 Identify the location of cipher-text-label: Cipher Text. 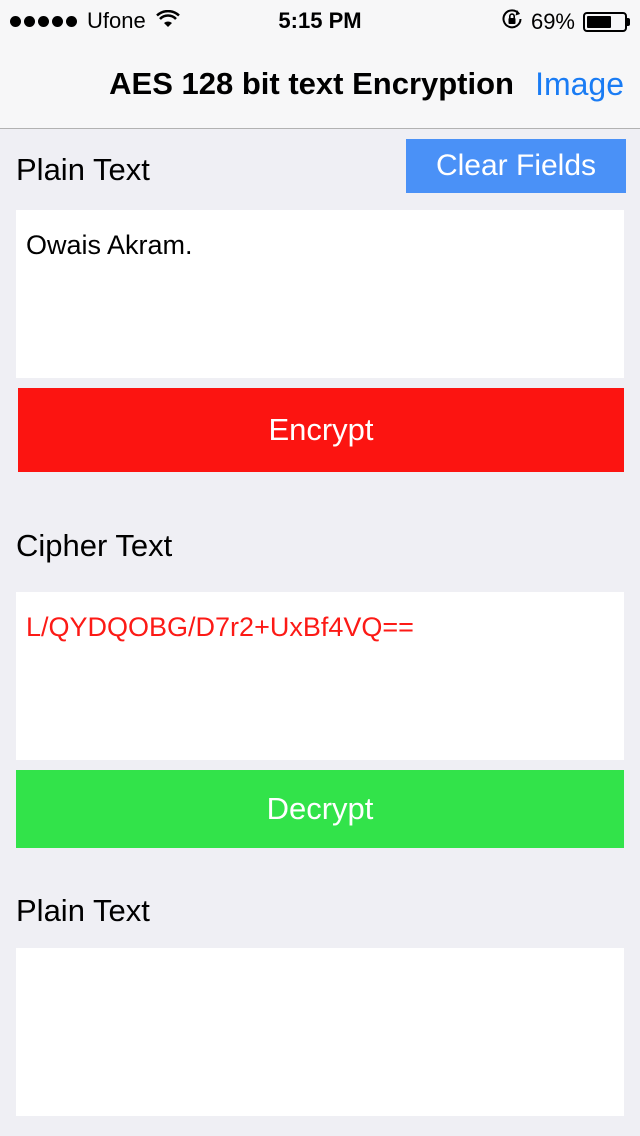
(94, 545).